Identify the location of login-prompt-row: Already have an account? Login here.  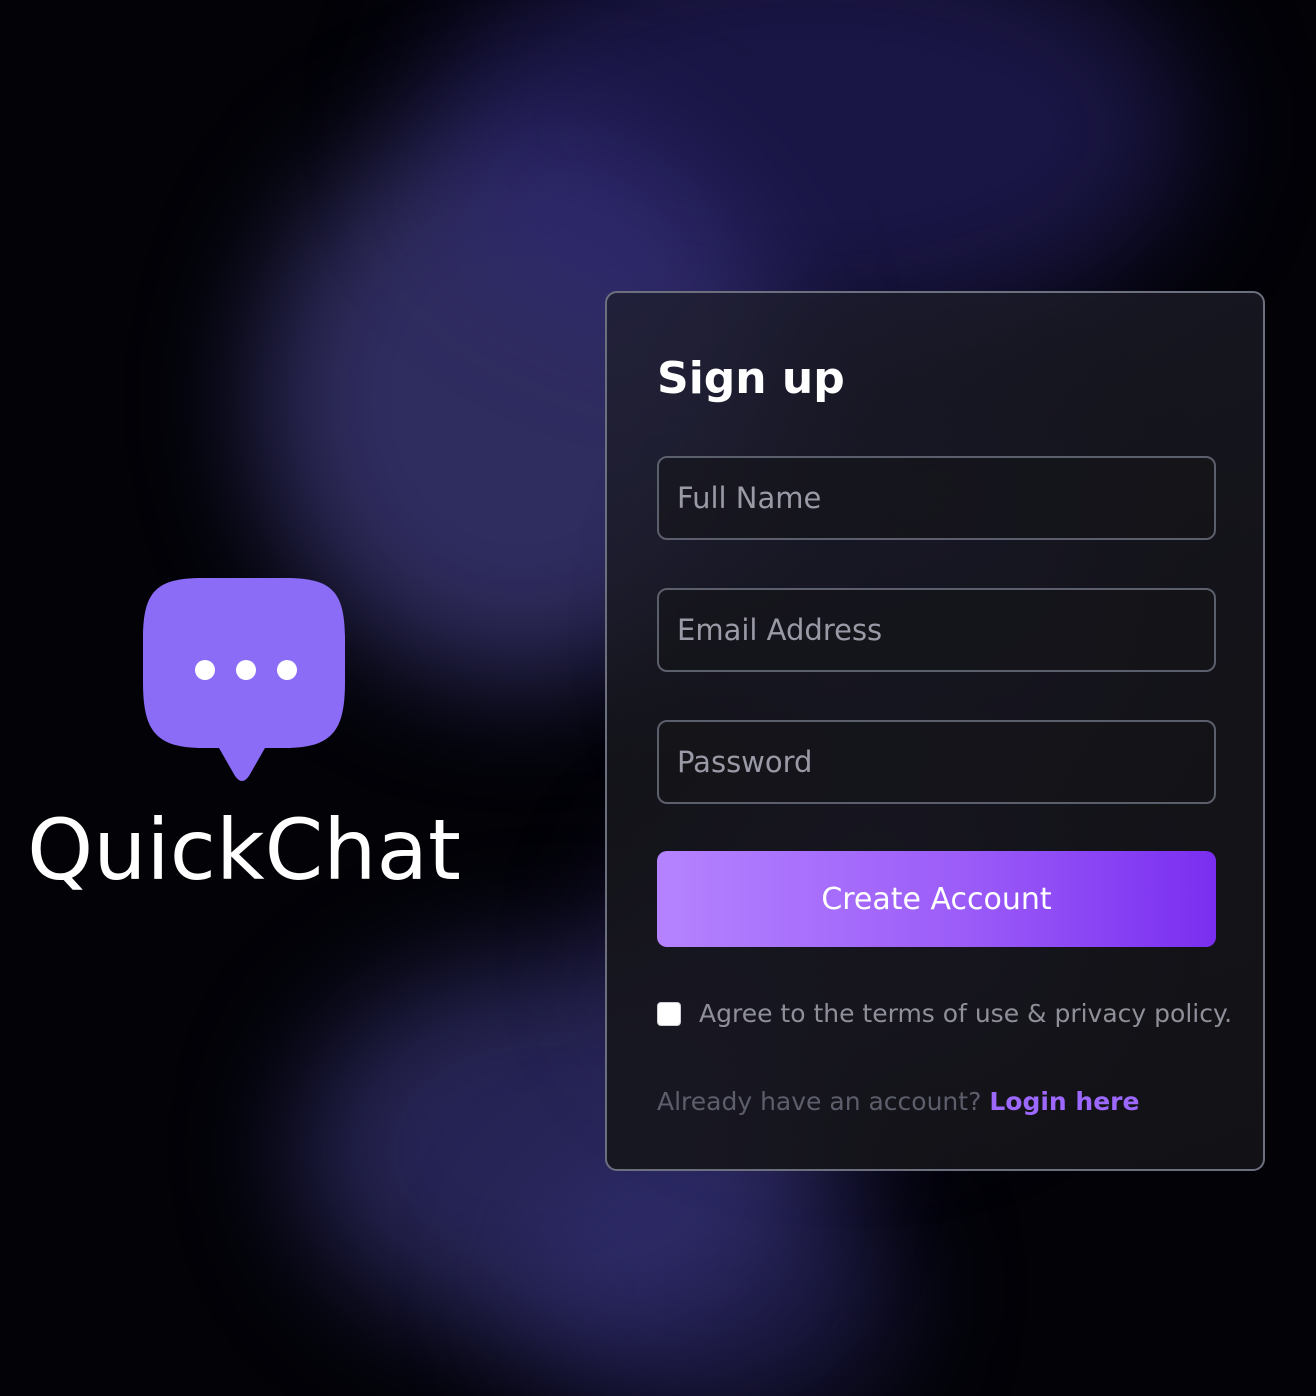
(898, 1101).